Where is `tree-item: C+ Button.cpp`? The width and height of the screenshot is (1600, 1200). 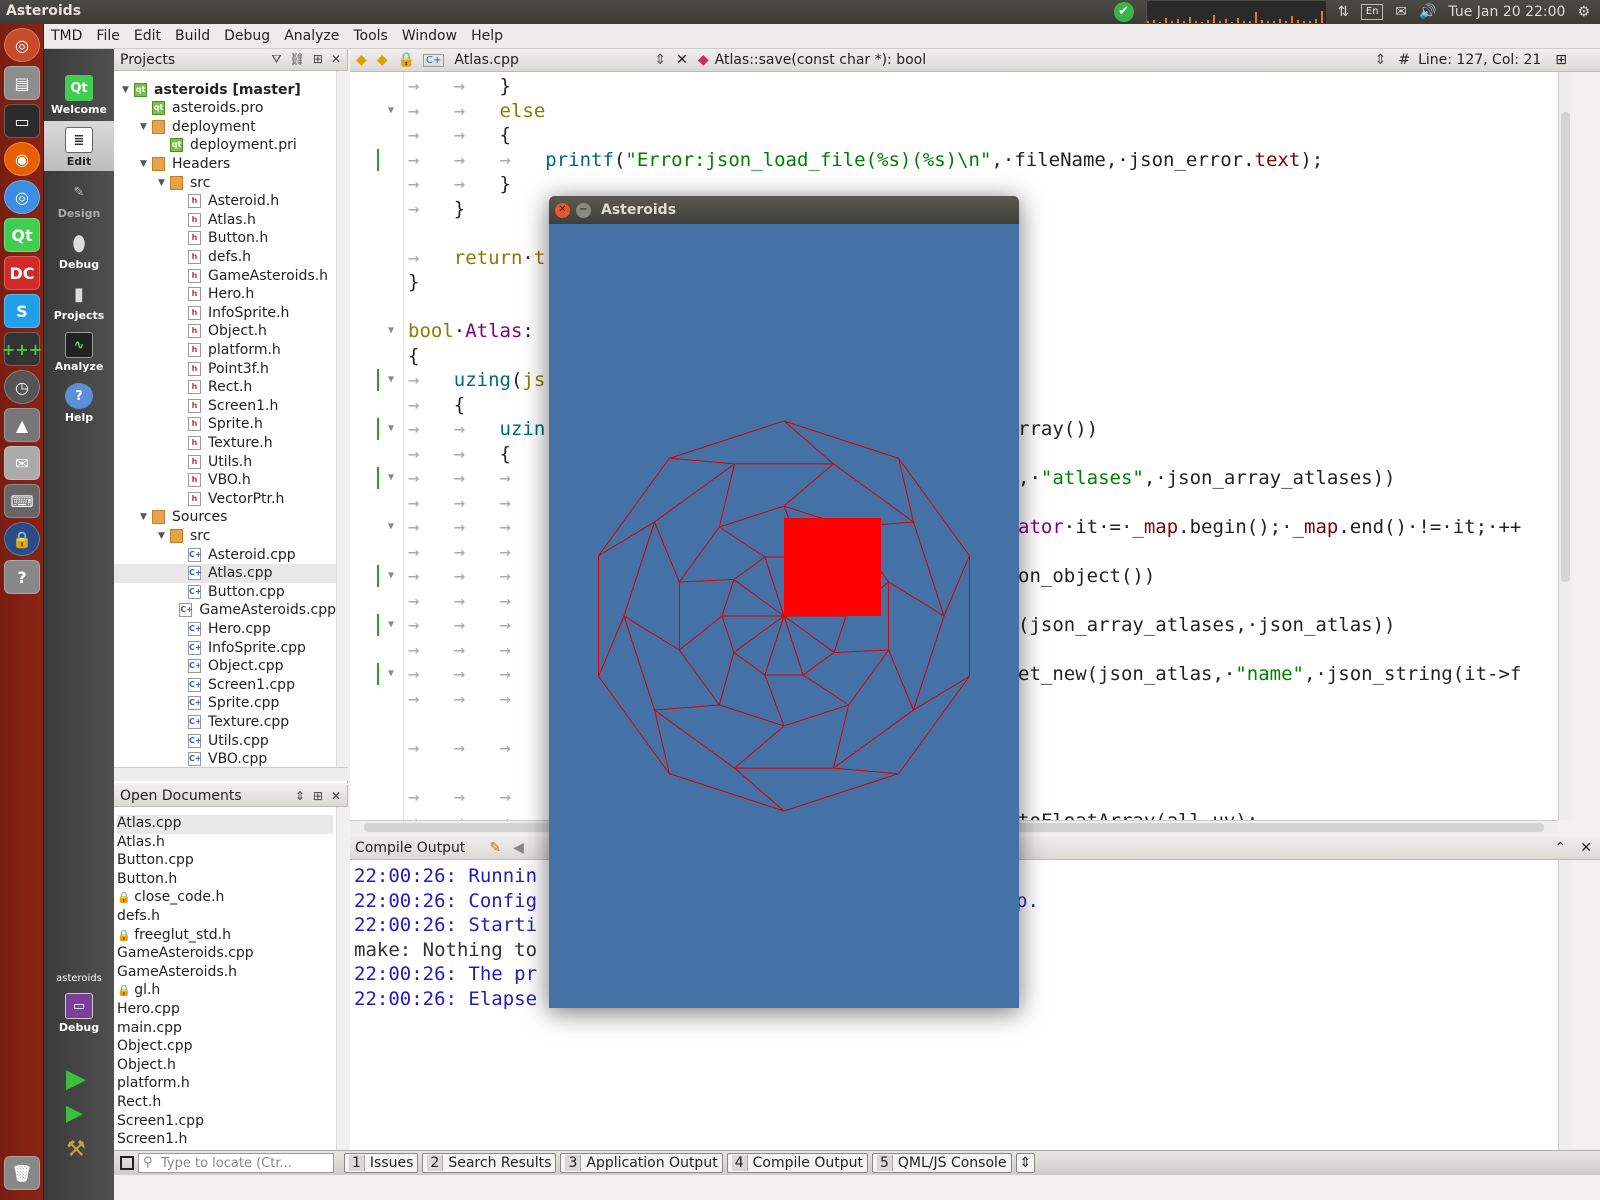
tree-item: C+ Button.cpp is located at coordinates (225, 591).